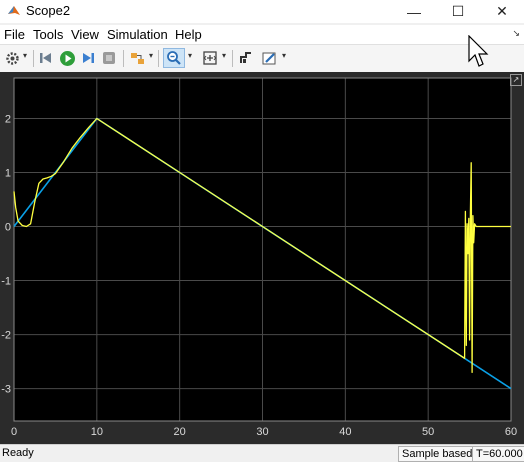 The image size is (524, 462). Describe the element at coordinates (262, 34) in the screenshot. I see `menu-bar: File Tools View Simulation Help ↘` at that location.